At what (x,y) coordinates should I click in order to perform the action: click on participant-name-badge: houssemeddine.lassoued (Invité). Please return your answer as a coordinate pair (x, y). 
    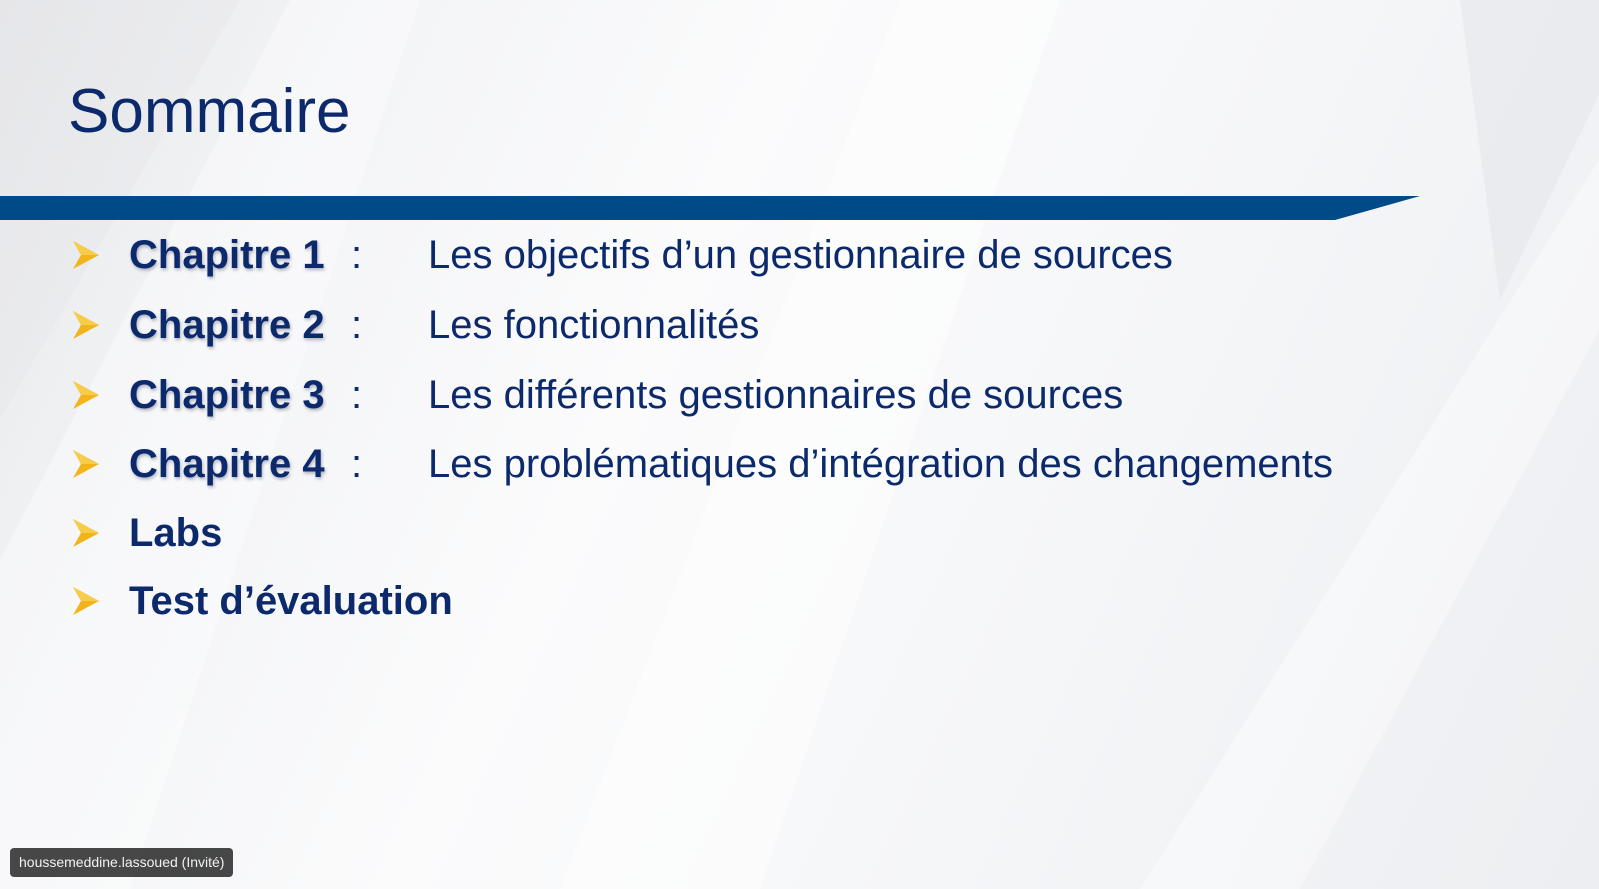
    Looking at the image, I should click on (122, 862).